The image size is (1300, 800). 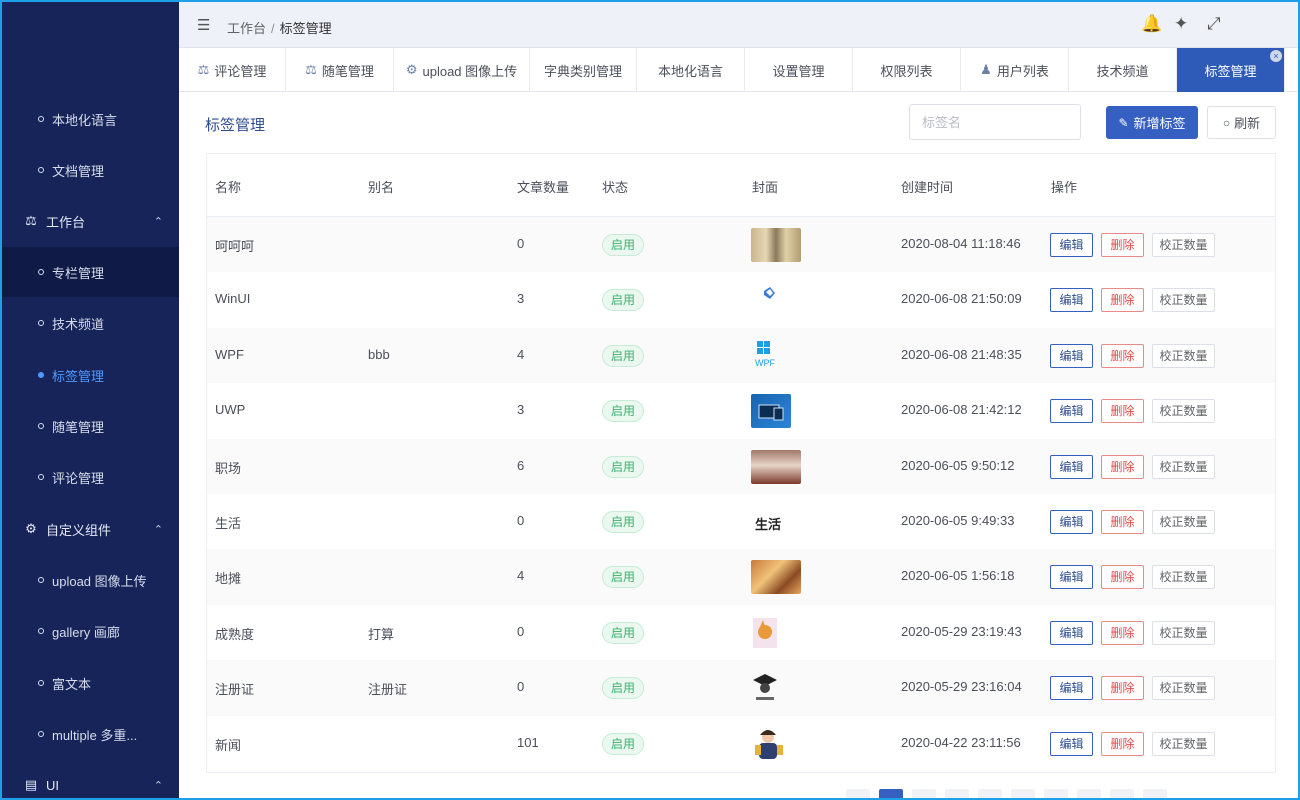 I want to click on tag-name-search-input, so click(x=995, y=122).